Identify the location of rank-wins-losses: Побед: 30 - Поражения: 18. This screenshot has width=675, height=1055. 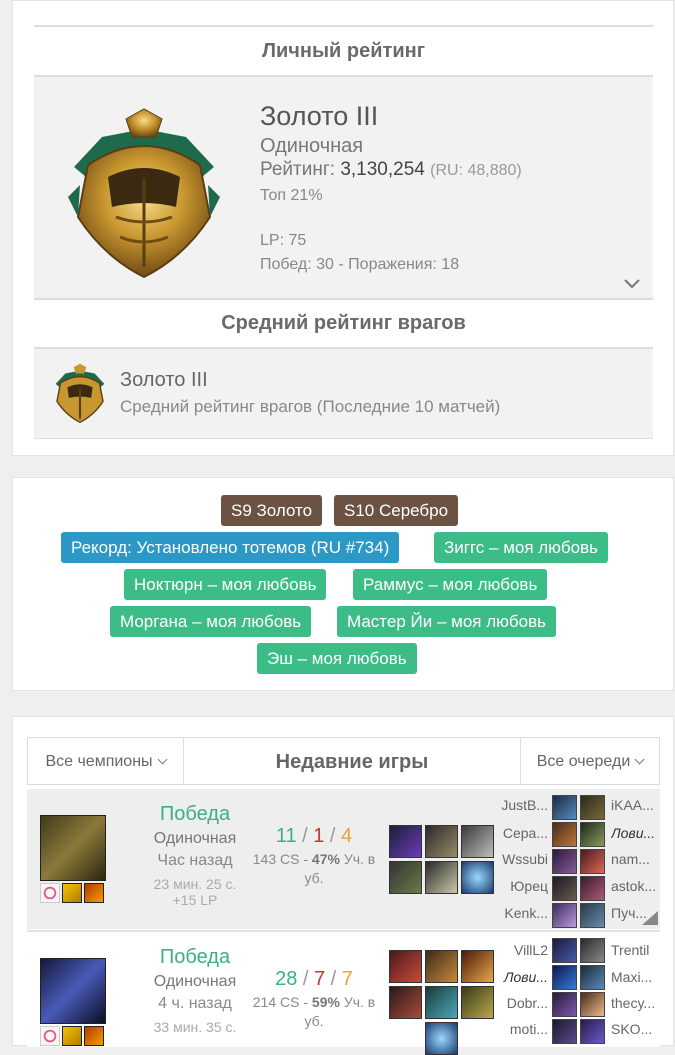
(360, 264).